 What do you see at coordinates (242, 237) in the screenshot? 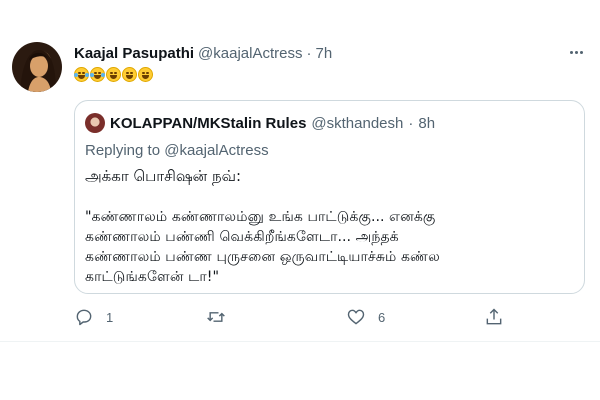
I see `quoted-text-line: கண்ணாலம் பண்ணி வெக்கிறீங்களேடா... அந்தக்` at bounding box center [242, 237].